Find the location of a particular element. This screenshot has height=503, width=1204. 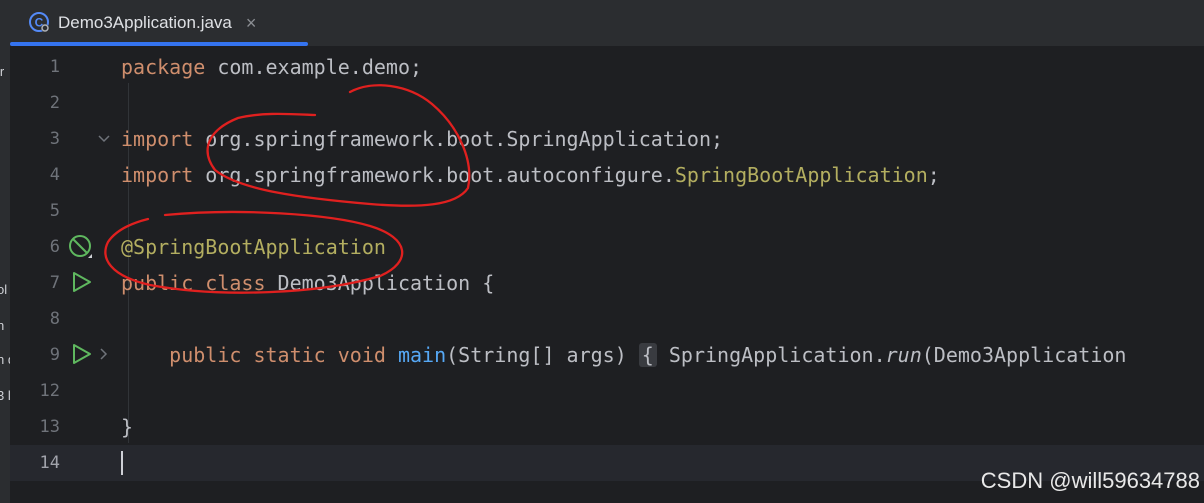

line-number: 14 is located at coordinates (49, 463).